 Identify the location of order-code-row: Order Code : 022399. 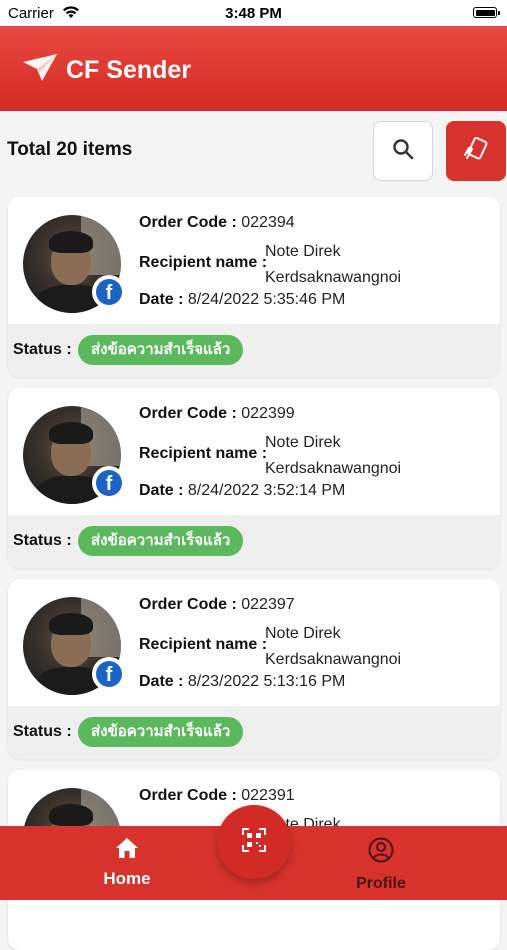
(217, 414).